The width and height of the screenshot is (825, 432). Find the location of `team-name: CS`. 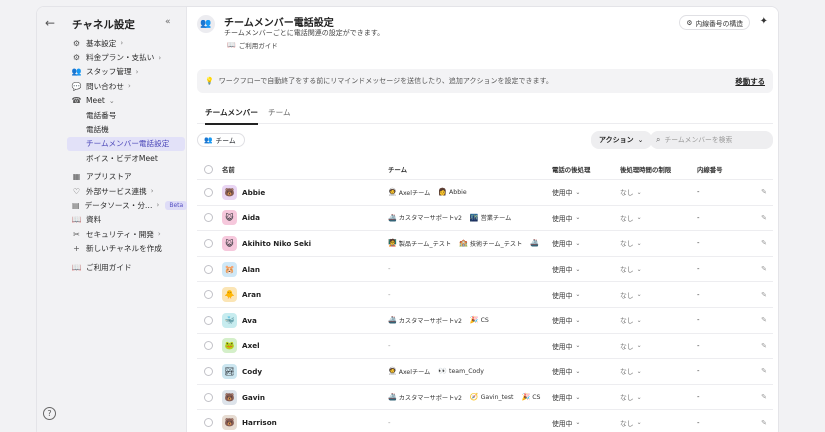

team-name: CS is located at coordinates (484, 320).